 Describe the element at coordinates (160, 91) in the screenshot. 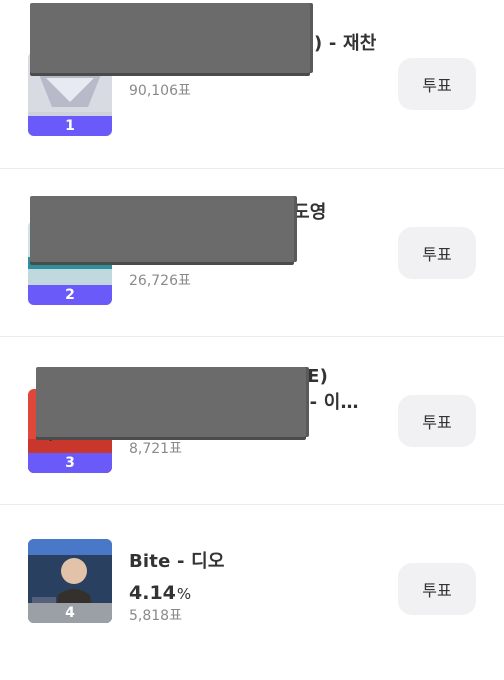

I see `vote-count: 90,106표` at that location.